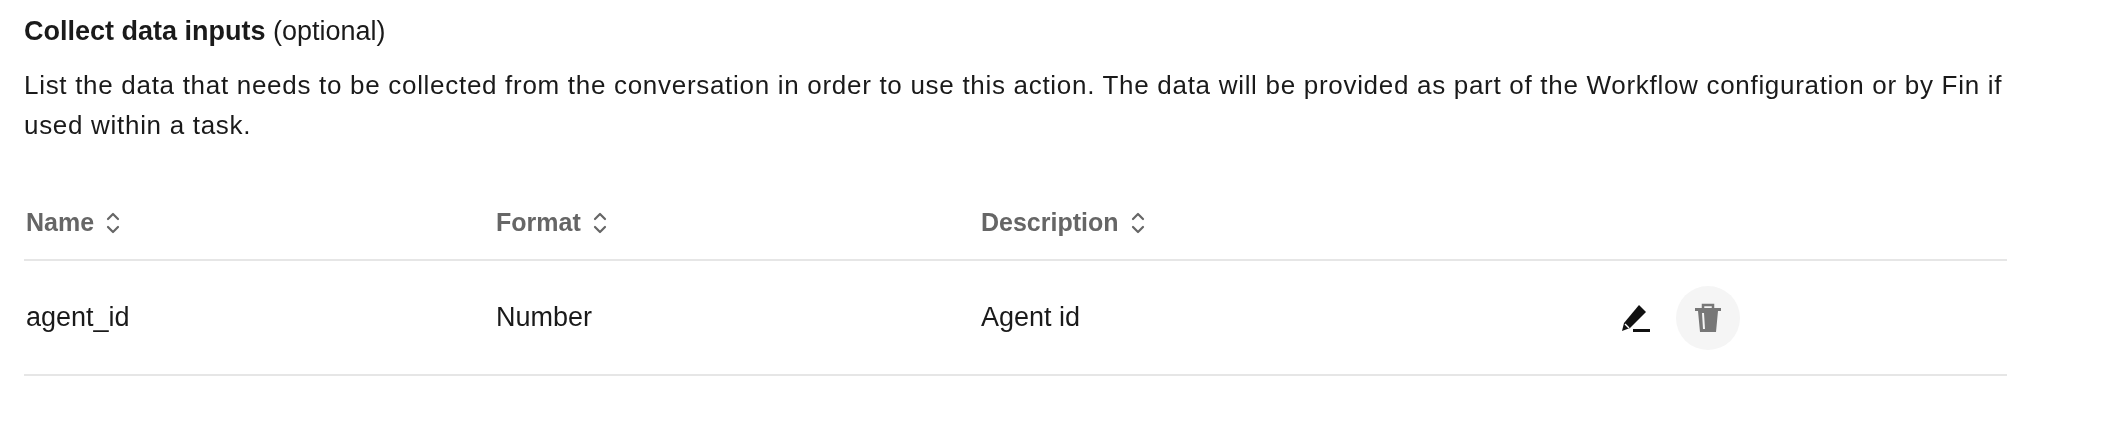 The height and width of the screenshot is (424, 2122). What do you see at coordinates (78, 317) in the screenshot?
I see `table-cell: agent_id` at bounding box center [78, 317].